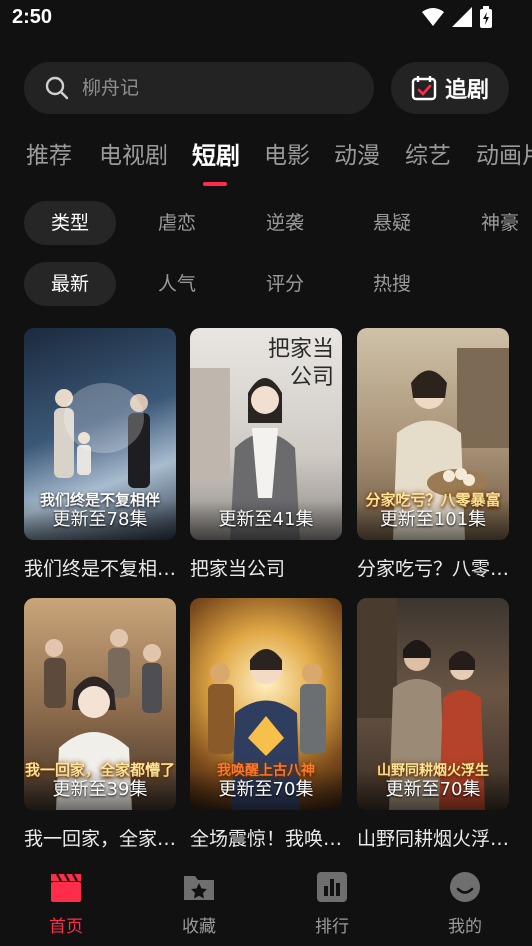 The width and height of the screenshot is (532, 946). I want to click on nav-favorites: 收藏, so click(199, 903).